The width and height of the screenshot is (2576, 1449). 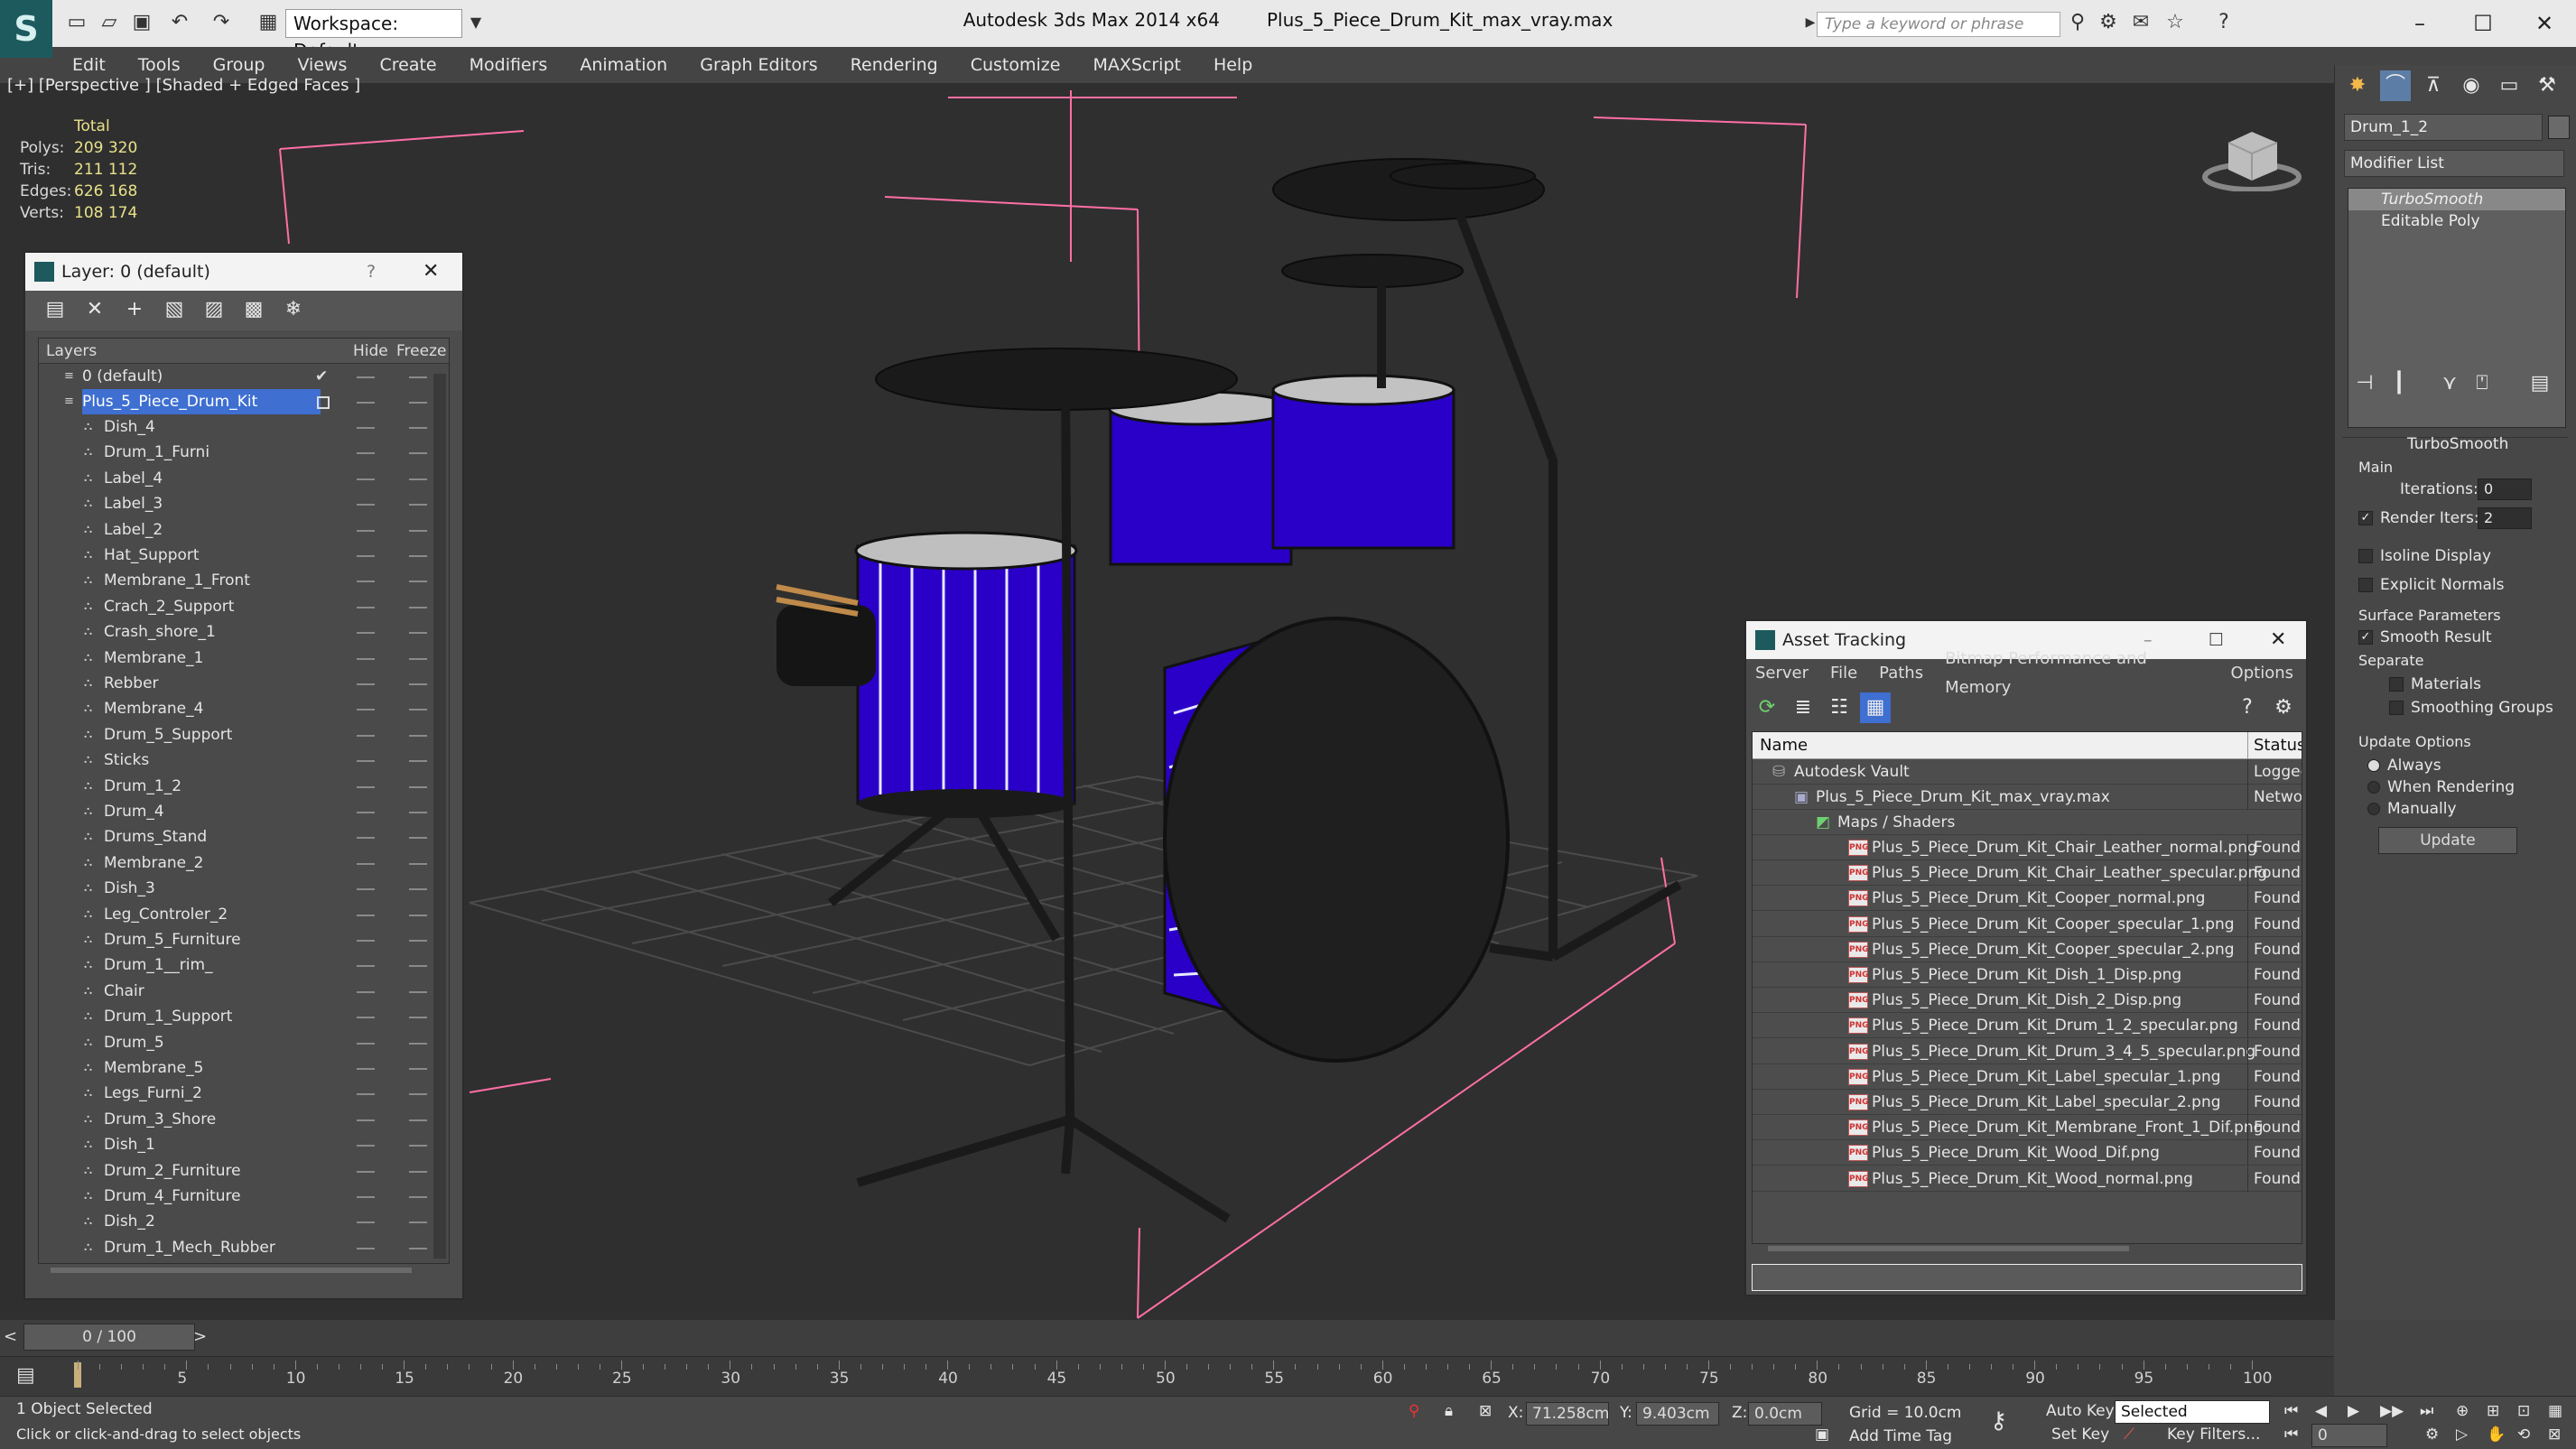 I want to click on motion-tab-icon: ◉, so click(x=2471, y=85).